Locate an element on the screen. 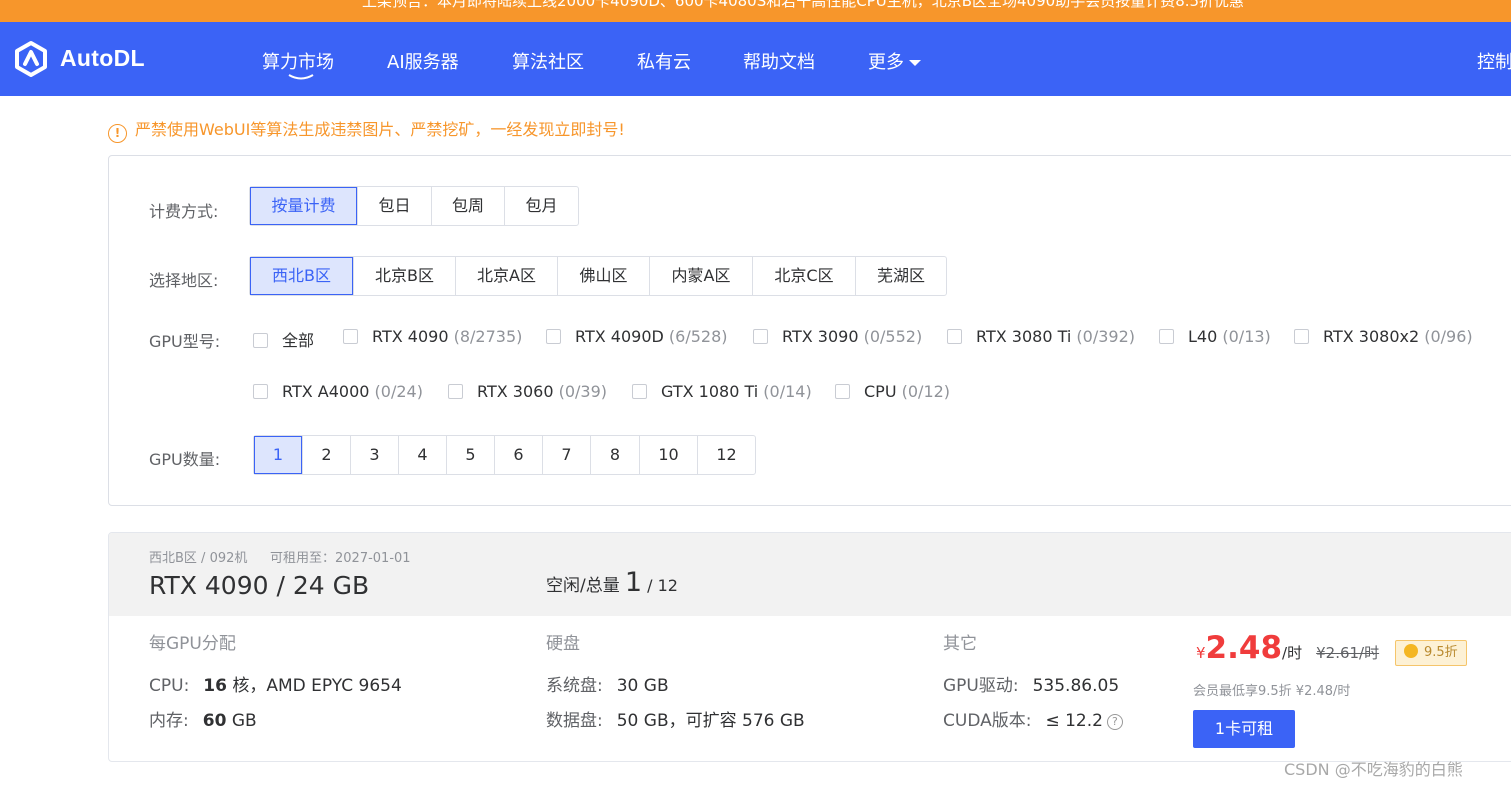  billing-option-monthly: 包月 is located at coordinates (541, 206).